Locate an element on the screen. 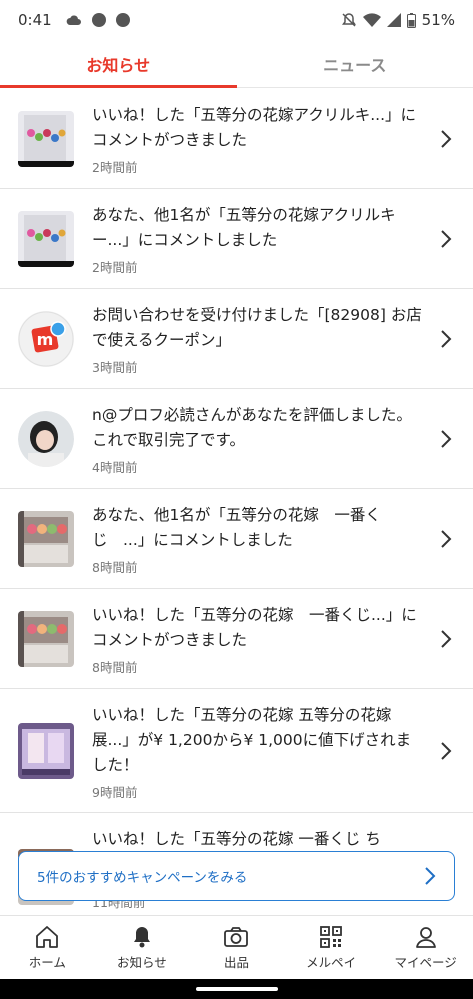  list-item: あなた、他1名が「五等分の花嫁 一番くじ ...」にコメントしました 8時間前 is located at coordinates (236, 539).